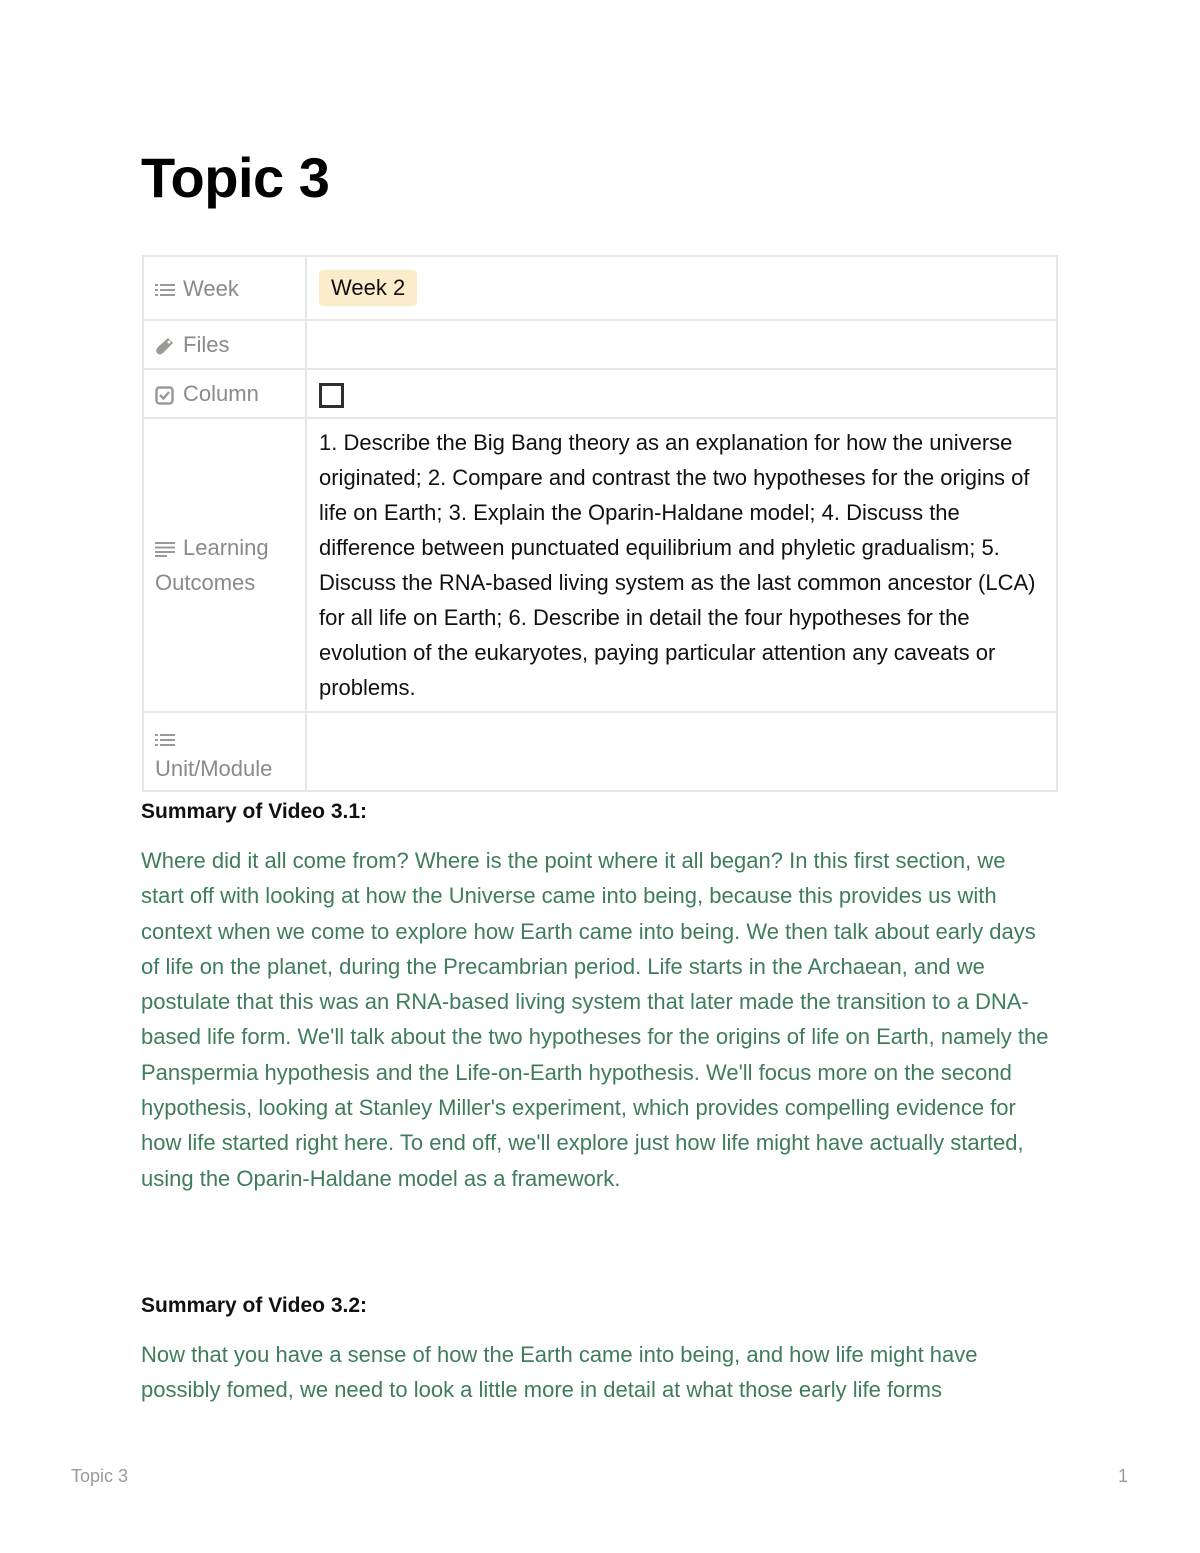 The height and width of the screenshot is (1553, 1200). I want to click on week-badge: Week 2, so click(368, 288).